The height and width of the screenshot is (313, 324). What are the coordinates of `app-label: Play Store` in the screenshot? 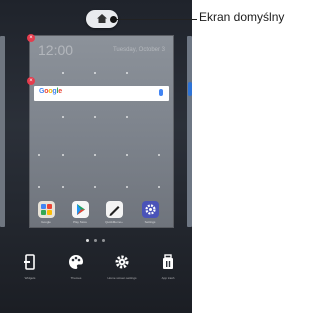 It's located at (80, 222).